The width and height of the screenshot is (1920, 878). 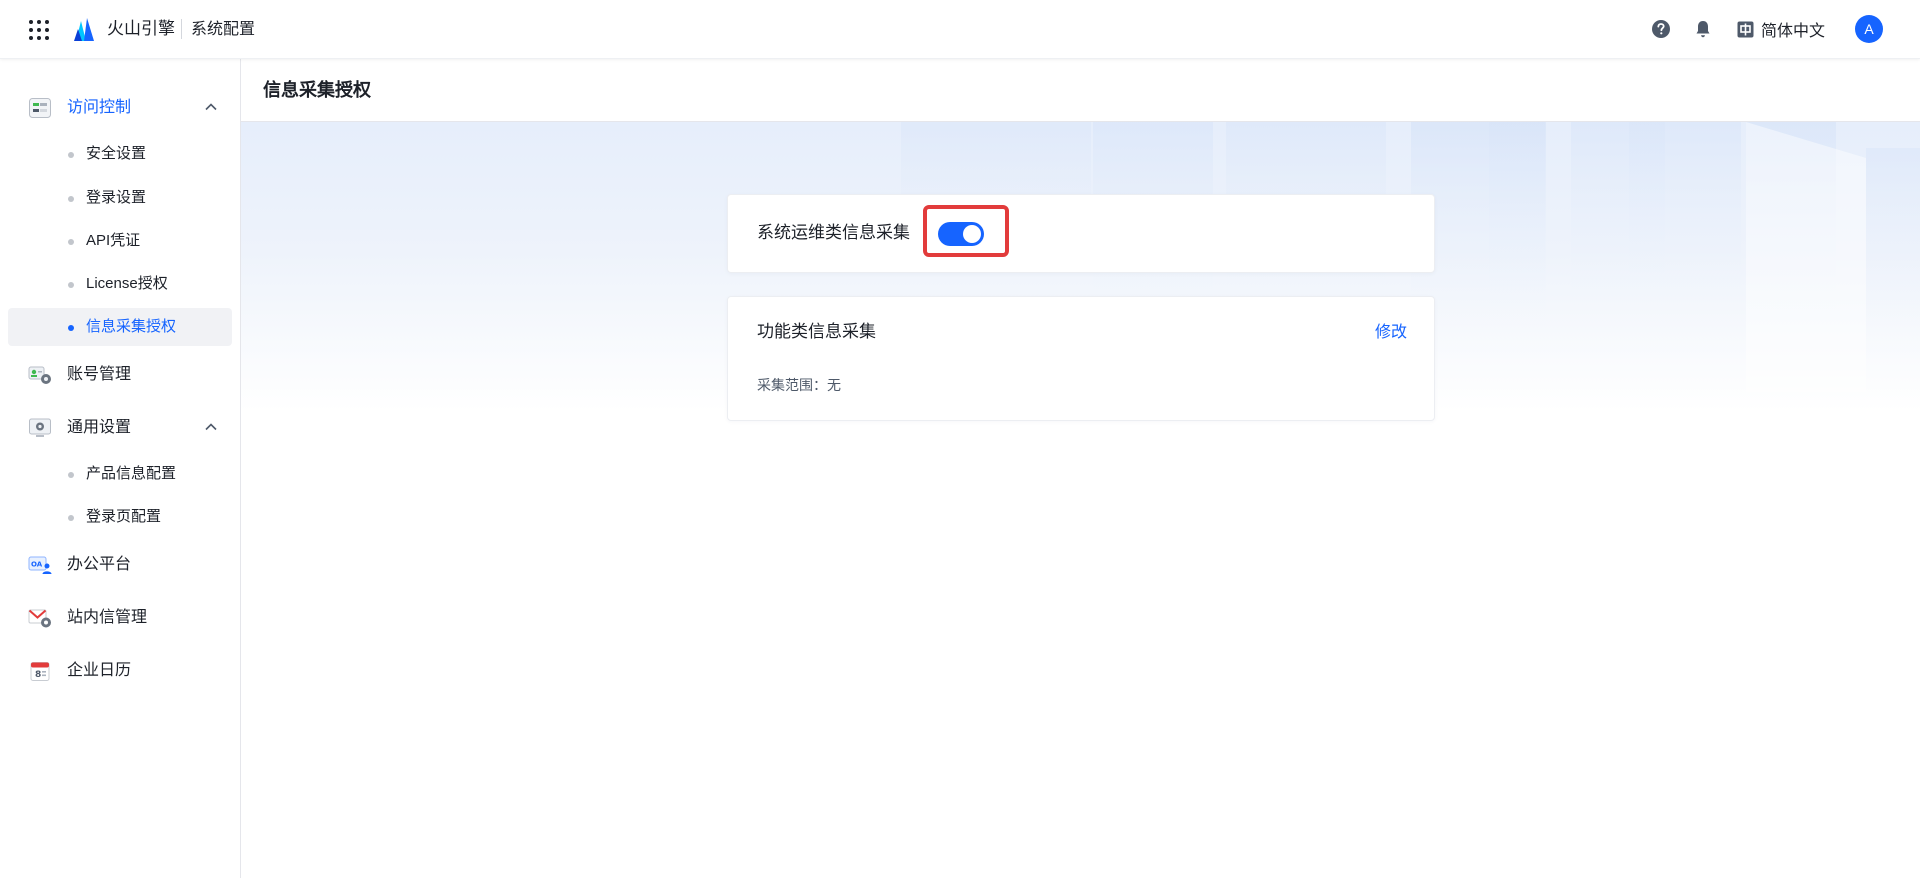 I want to click on switch-highlight-box, so click(x=966, y=231).